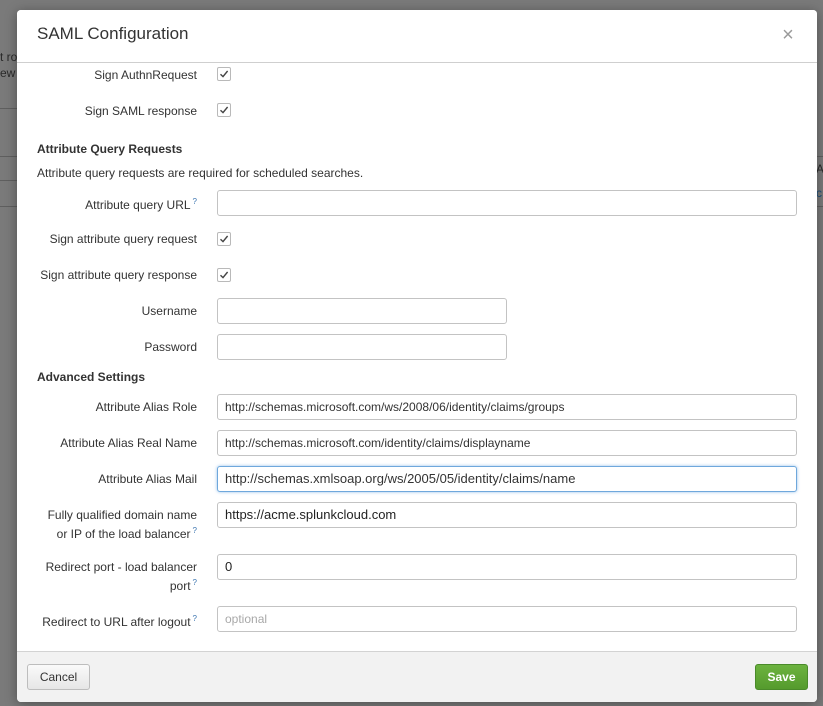  I want to click on fqdn-input: https://acme.splunkcloud.com, so click(507, 515).